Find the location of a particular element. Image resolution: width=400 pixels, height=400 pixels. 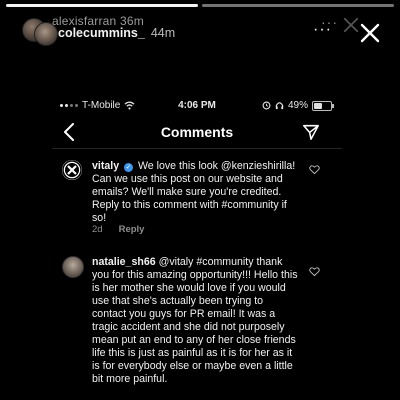

verified-badge-icon: ✓ is located at coordinates (129, 167).